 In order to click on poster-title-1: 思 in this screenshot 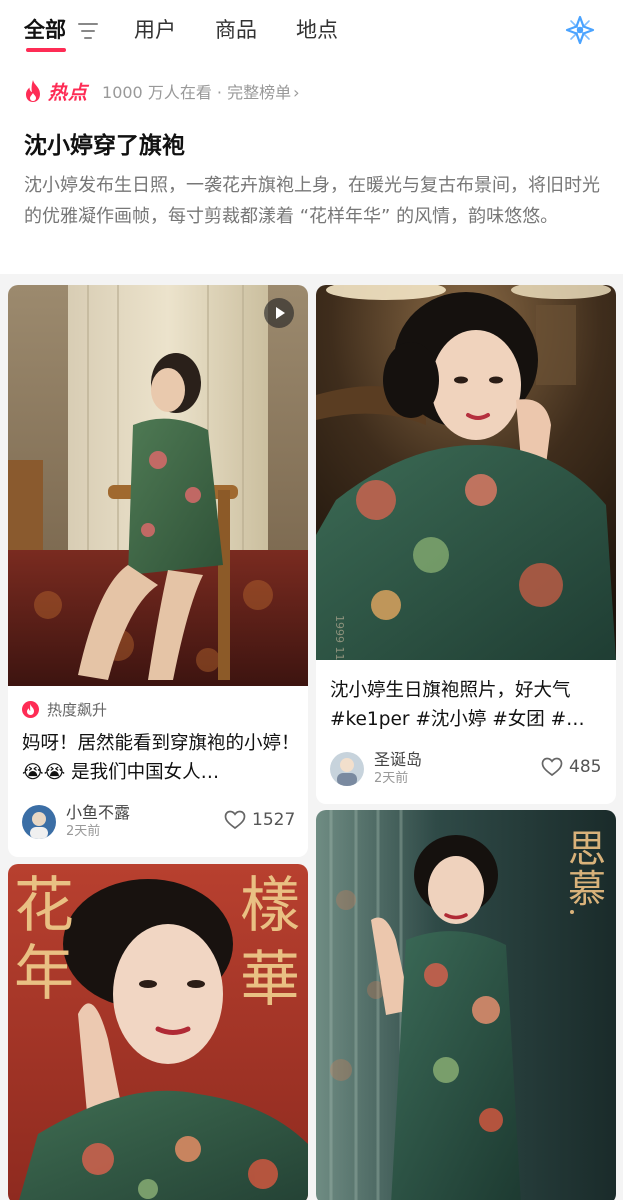, I will do `click(587, 849)`.